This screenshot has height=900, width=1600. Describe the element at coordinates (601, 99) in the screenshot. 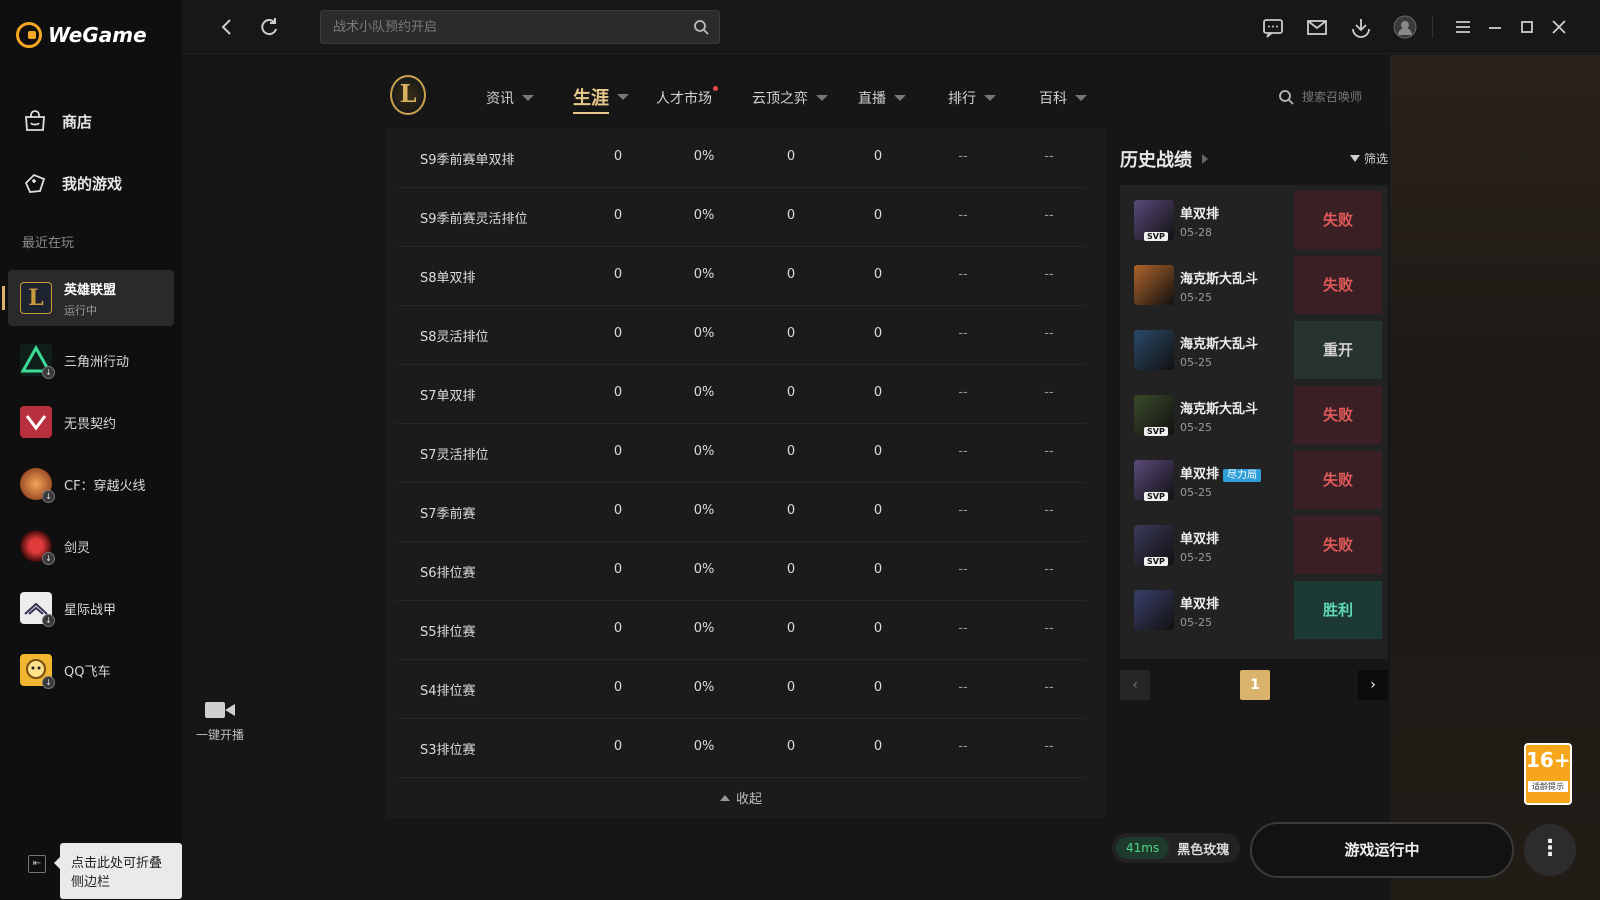

I see `tab-career: 生涯` at that location.